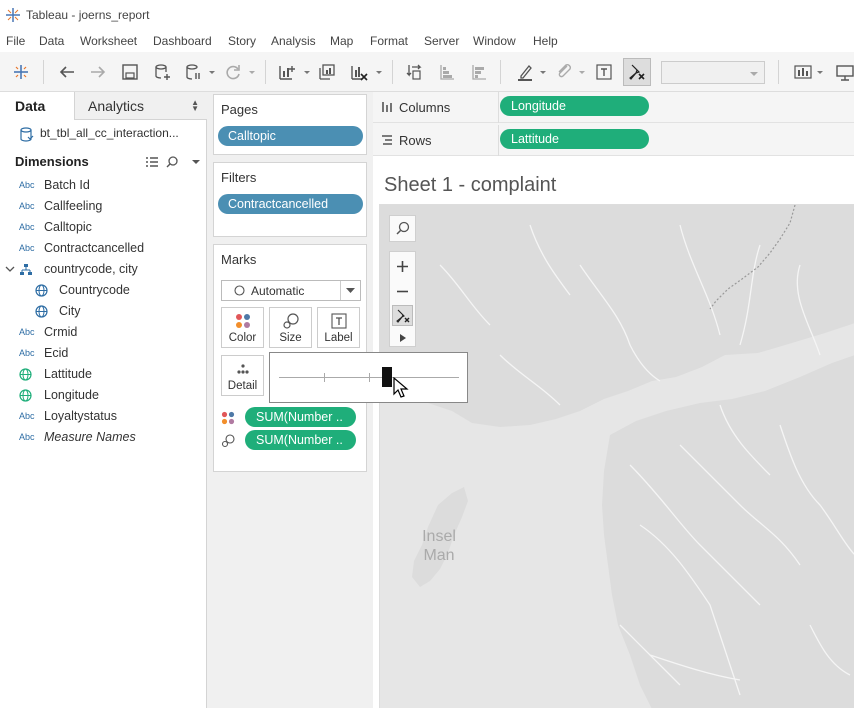 The width and height of the screenshot is (854, 708). What do you see at coordinates (94, 290) in the screenshot?
I see `field-label: Countrycode` at bounding box center [94, 290].